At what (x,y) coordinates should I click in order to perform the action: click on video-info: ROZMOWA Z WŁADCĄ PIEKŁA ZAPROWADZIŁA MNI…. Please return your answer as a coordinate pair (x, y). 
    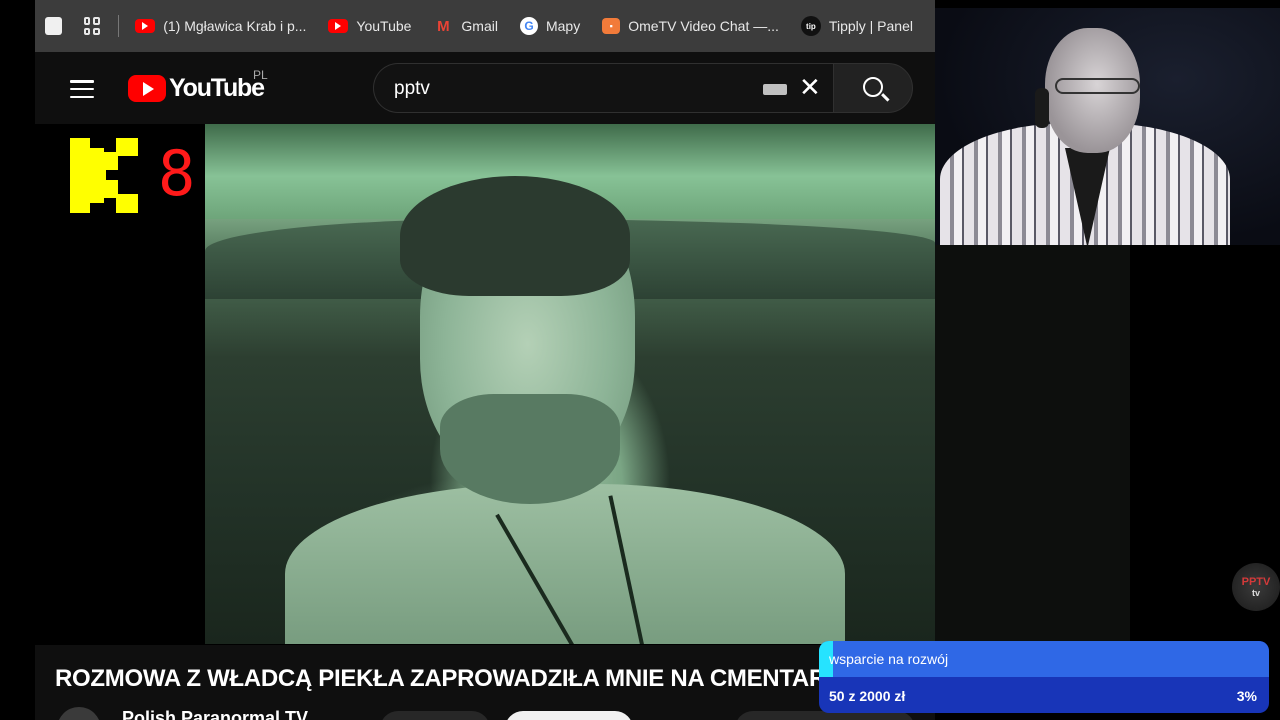
    Looking at the image, I should click on (485, 682).